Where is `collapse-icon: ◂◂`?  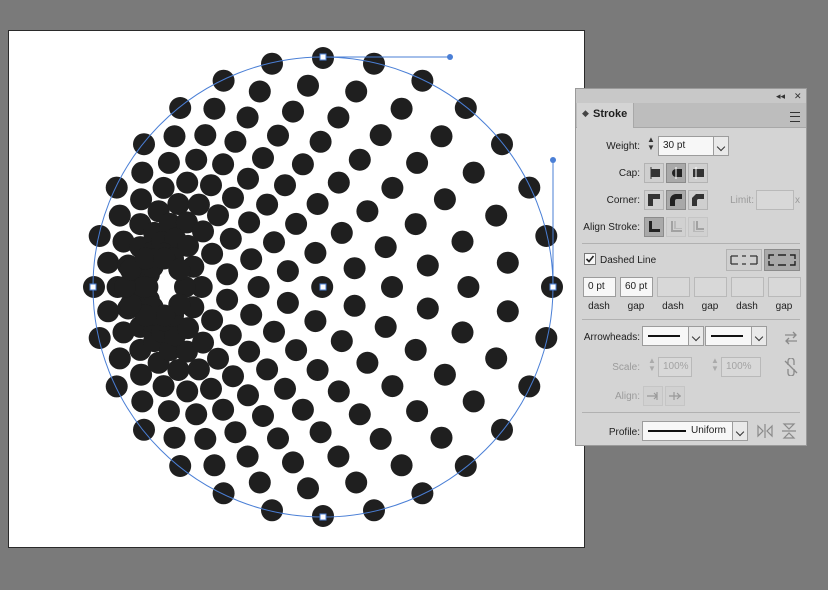 collapse-icon: ◂◂ is located at coordinates (780, 96).